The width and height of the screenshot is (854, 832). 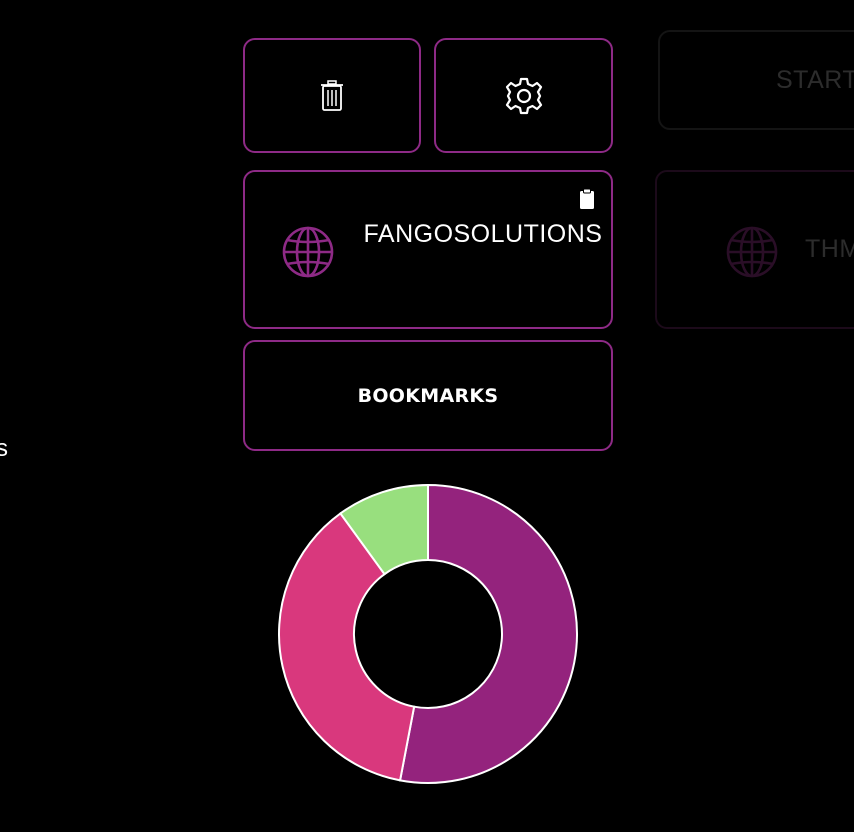 What do you see at coordinates (587, 199) in the screenshot?
I see `clipboard-icon` at bounding box center [587, 199].